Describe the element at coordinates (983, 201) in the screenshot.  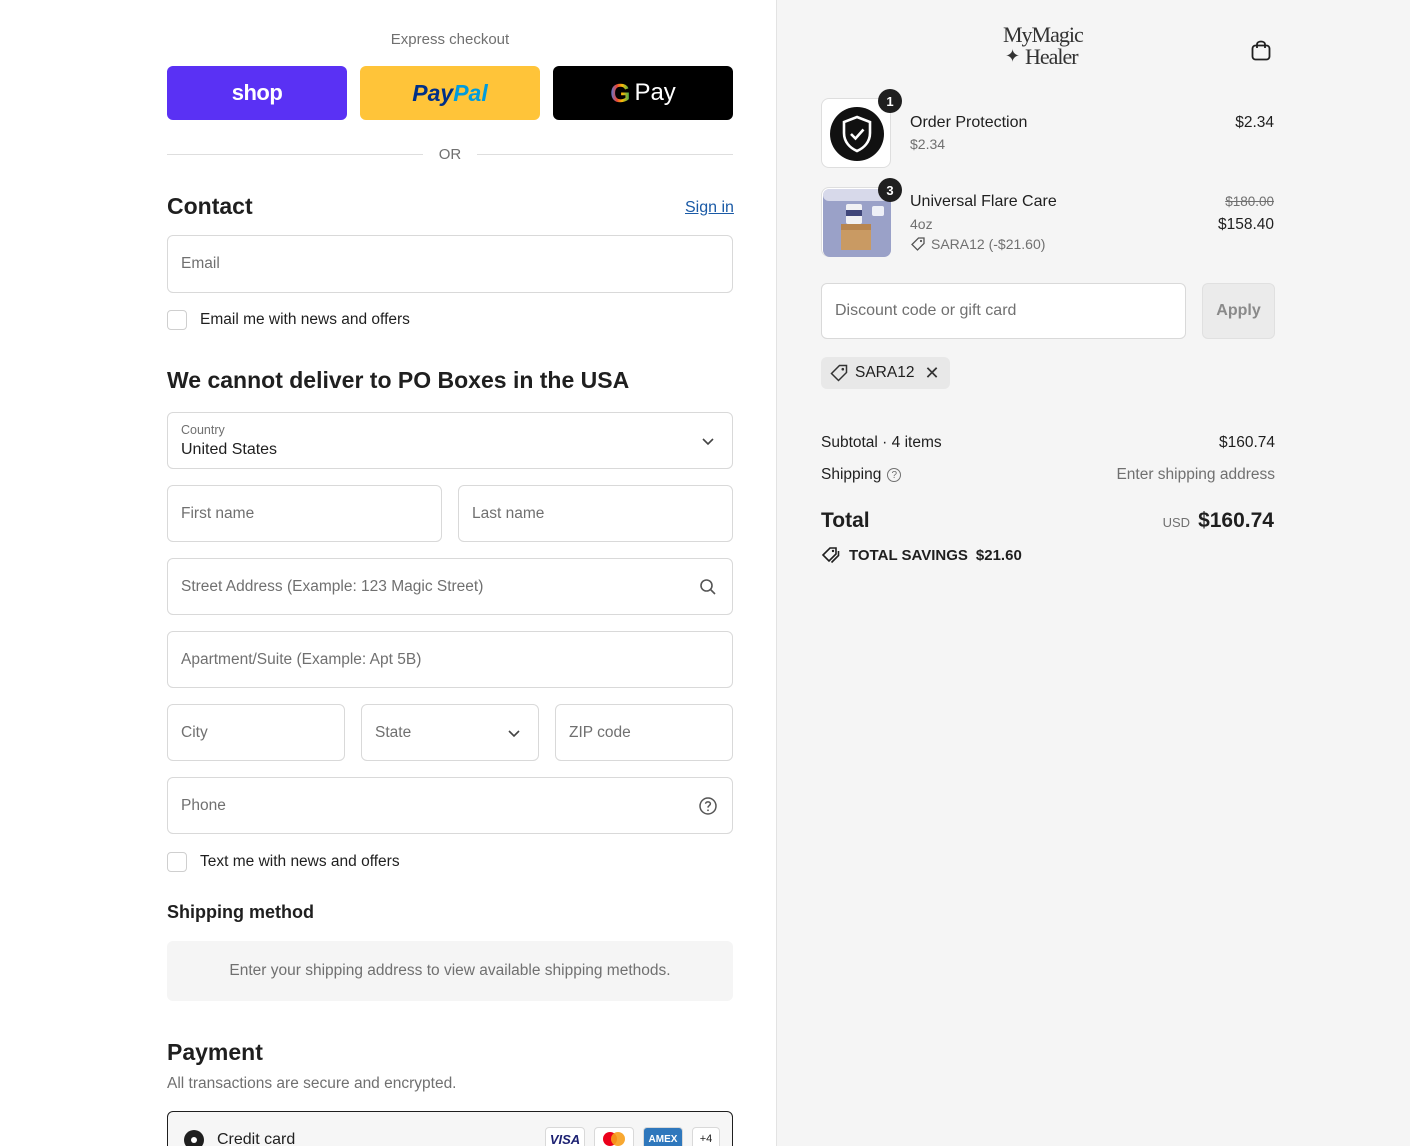
I see `item-name: Universal Flare Care` at that location.